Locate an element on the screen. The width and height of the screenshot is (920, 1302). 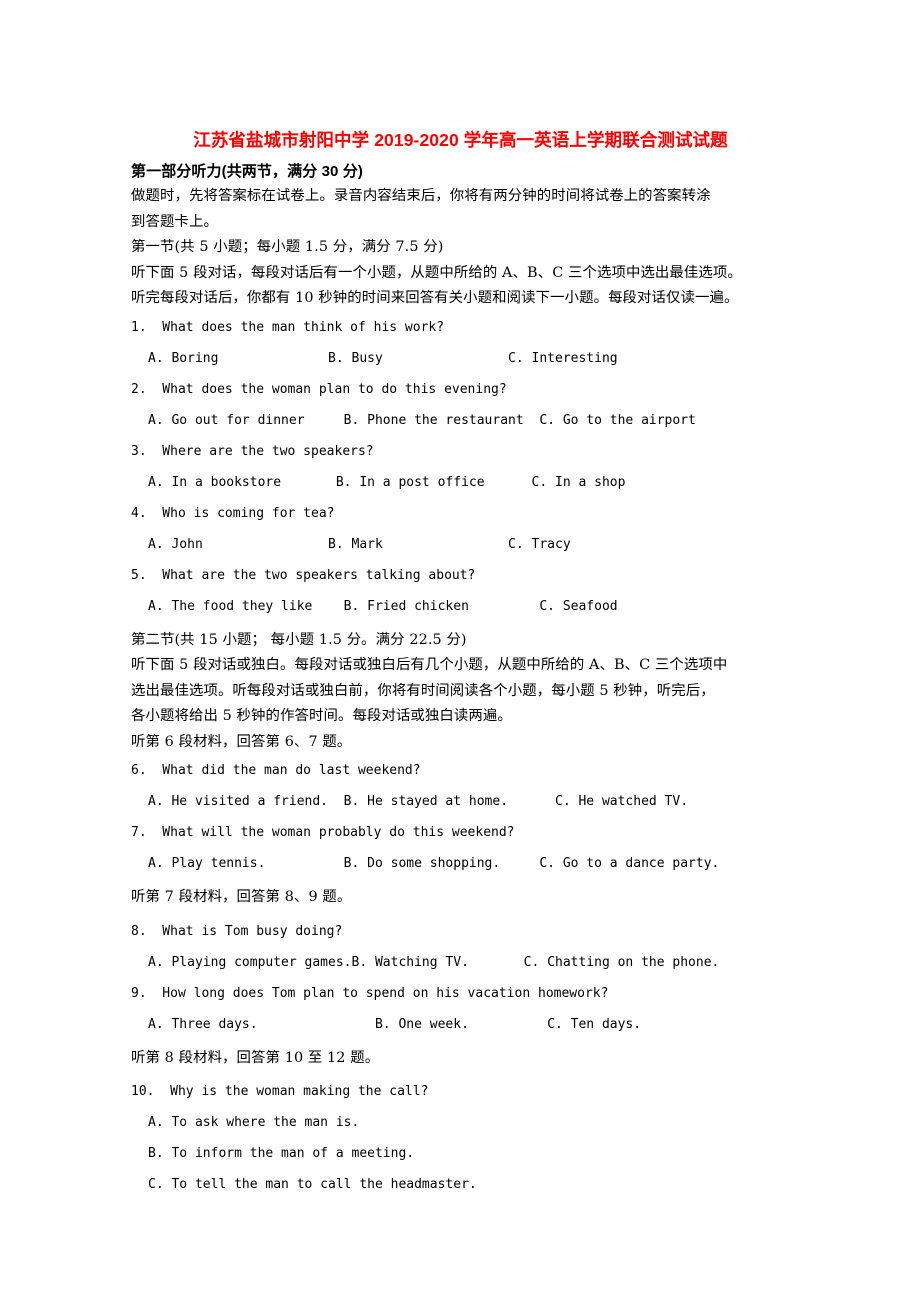
question-stem: 8. What is Tom busy doing? is located at coordinates (237, 931).